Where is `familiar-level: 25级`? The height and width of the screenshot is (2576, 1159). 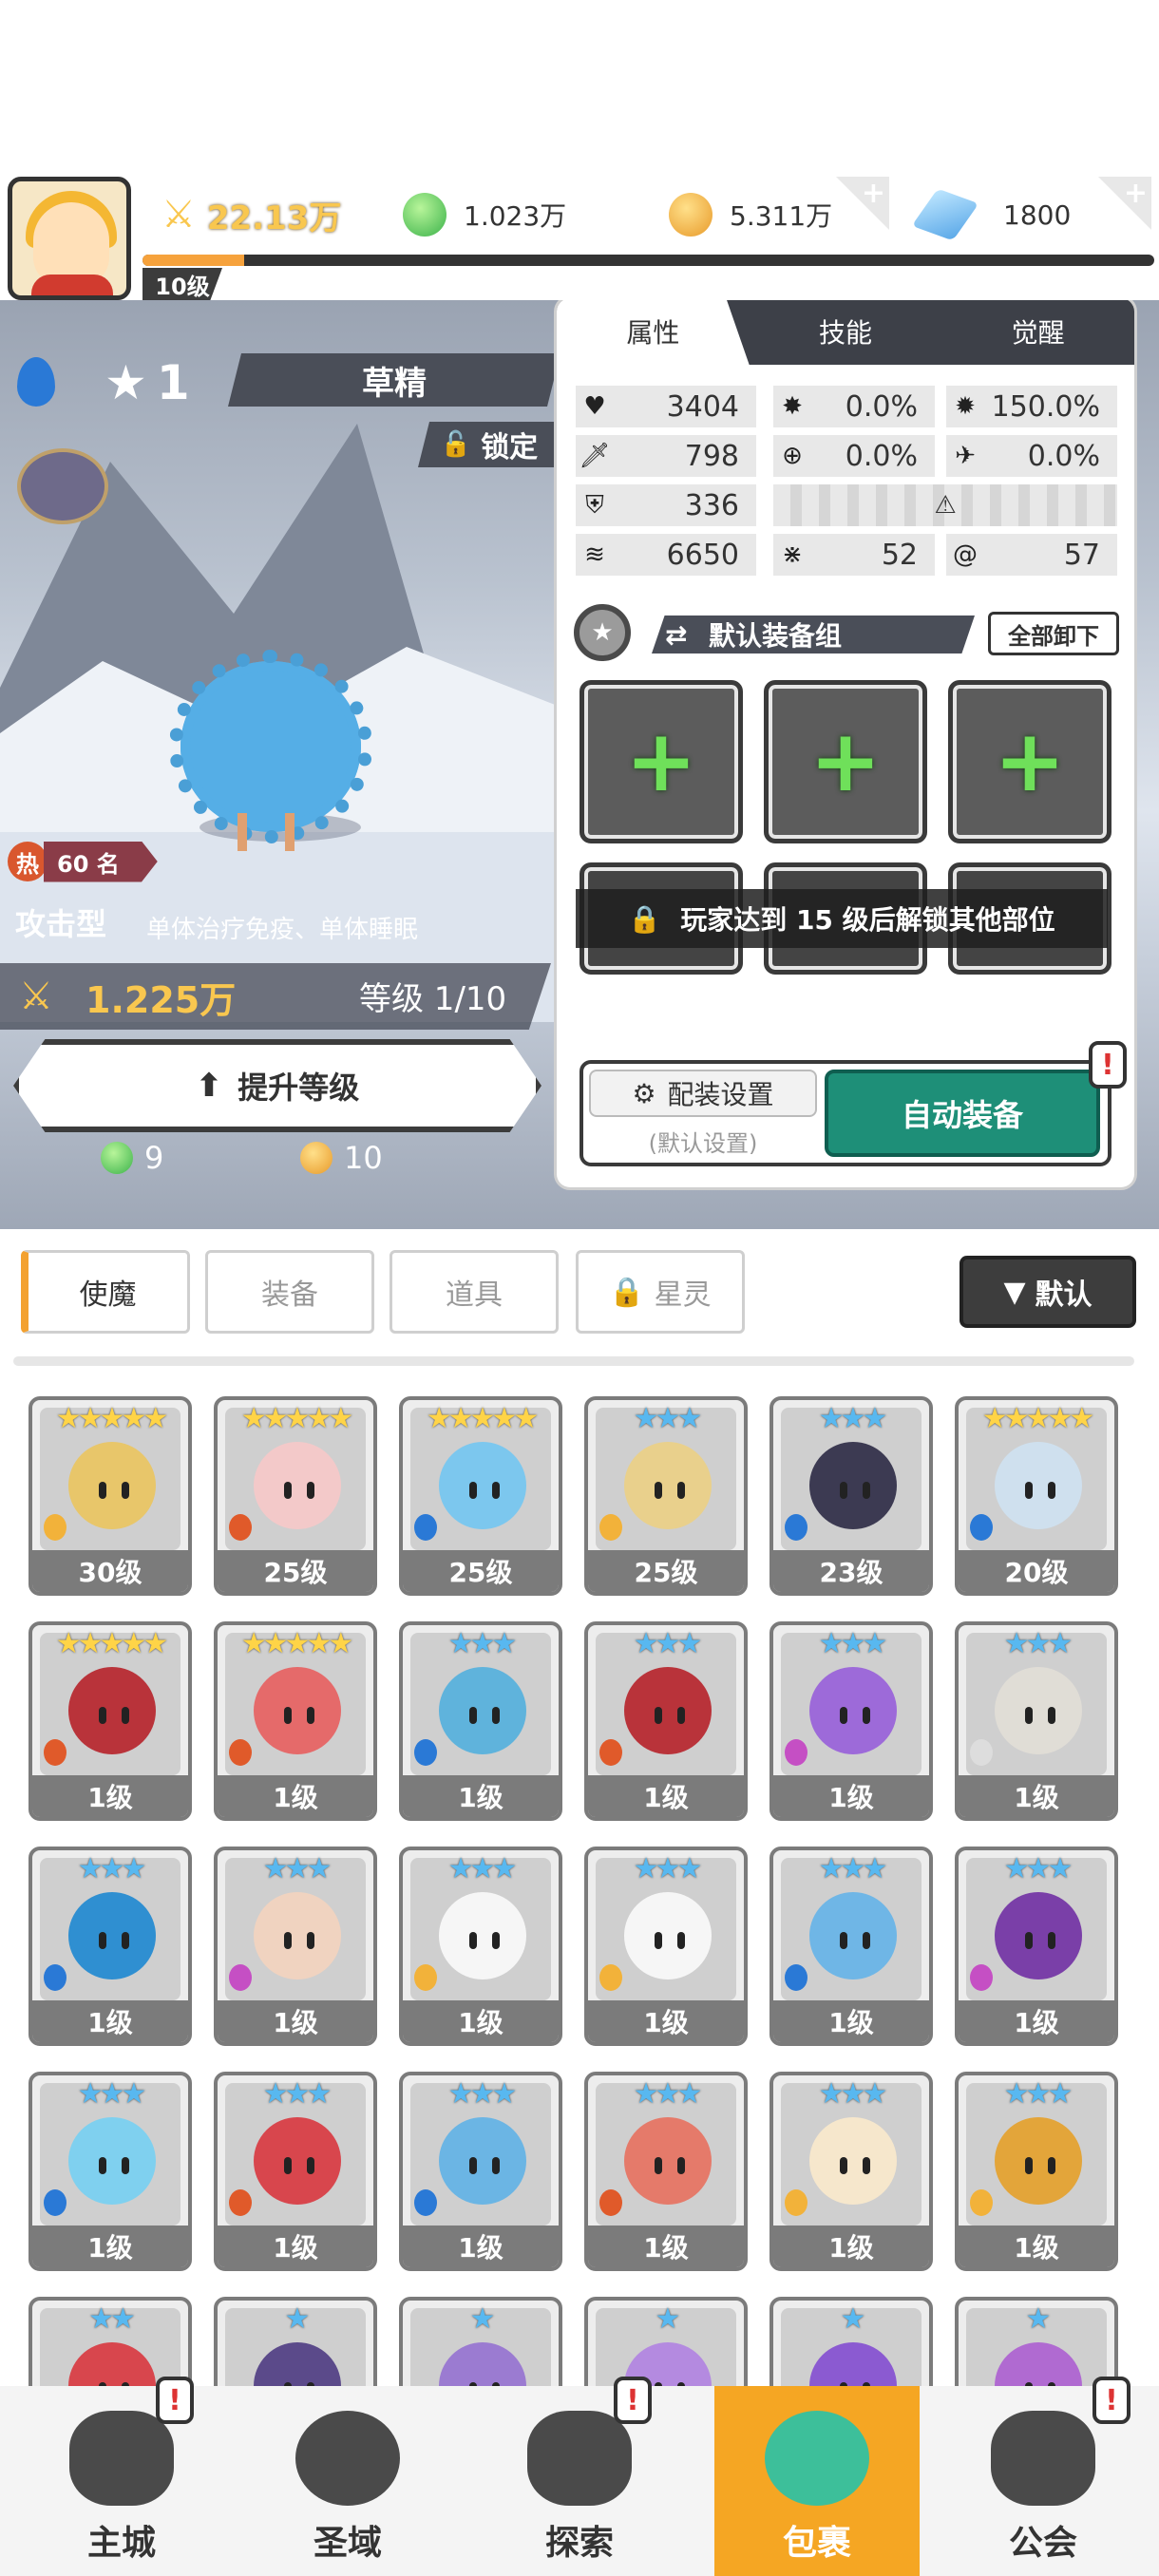 familiar-level: 25级 is located at coordinates (295, 1571).